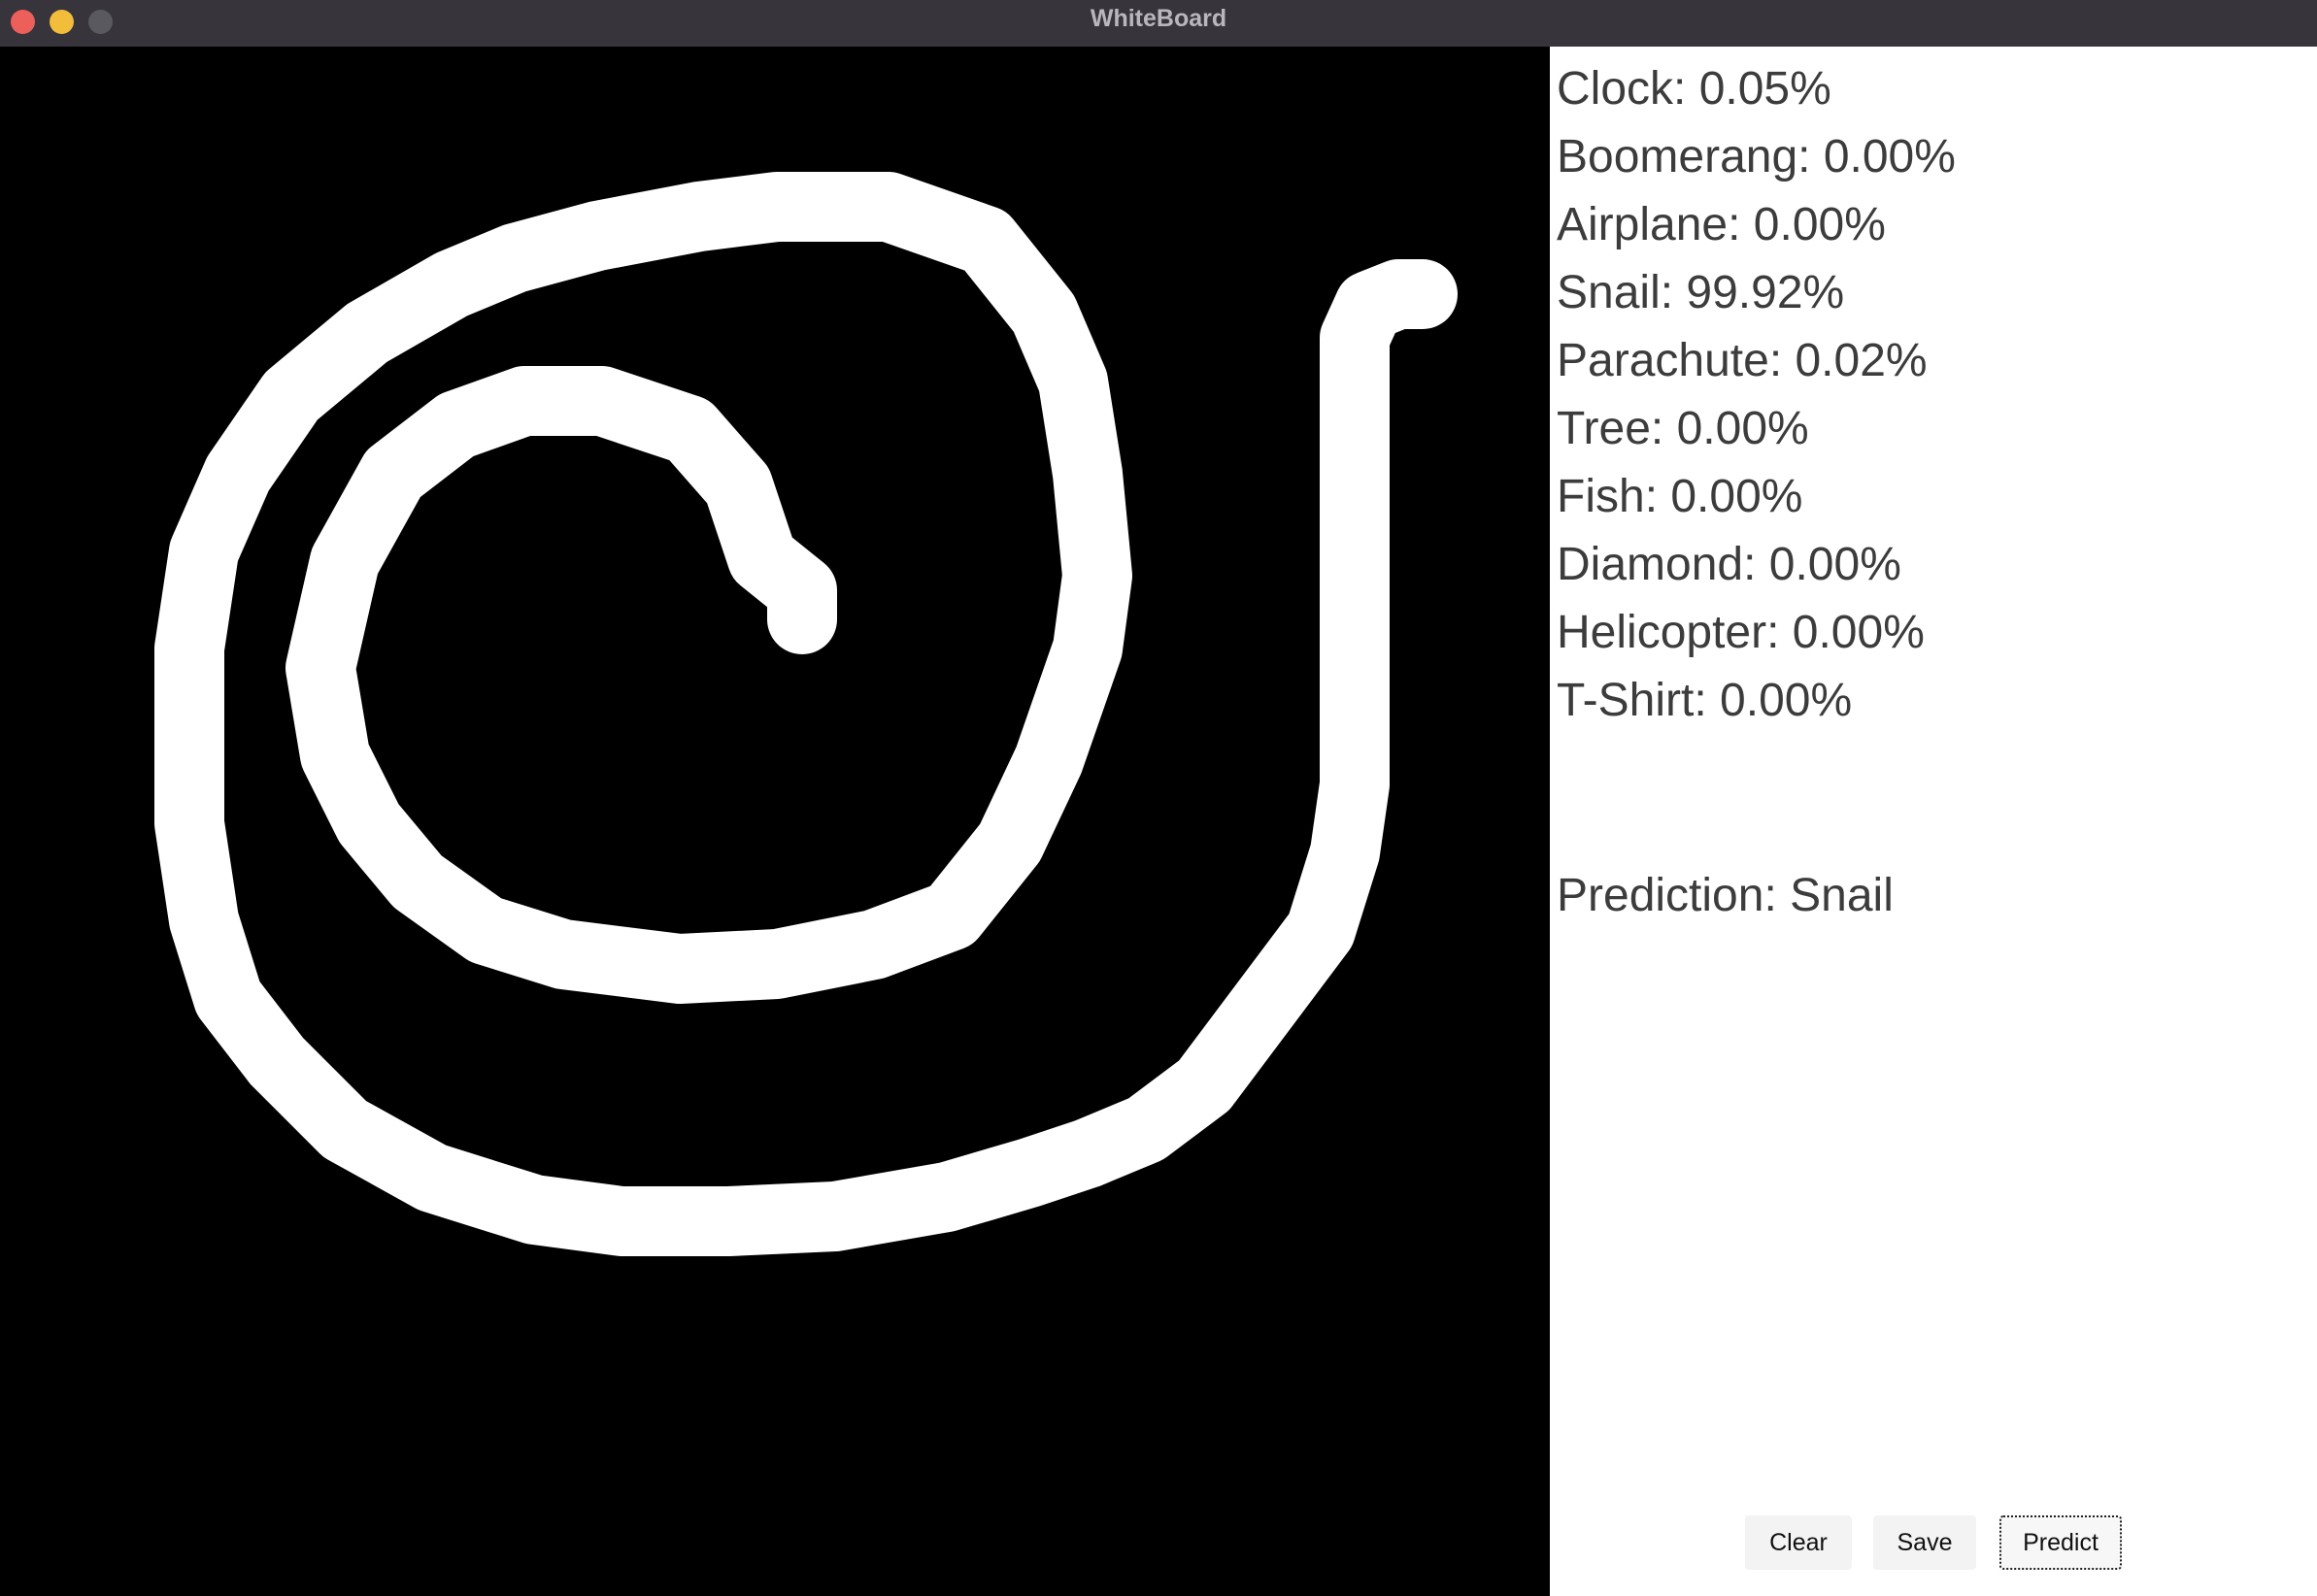  What do you see at coordinates (2060, 1542) in the screenshot?
I see `predict-button: Predict` at bounding box center [2060, 1542].